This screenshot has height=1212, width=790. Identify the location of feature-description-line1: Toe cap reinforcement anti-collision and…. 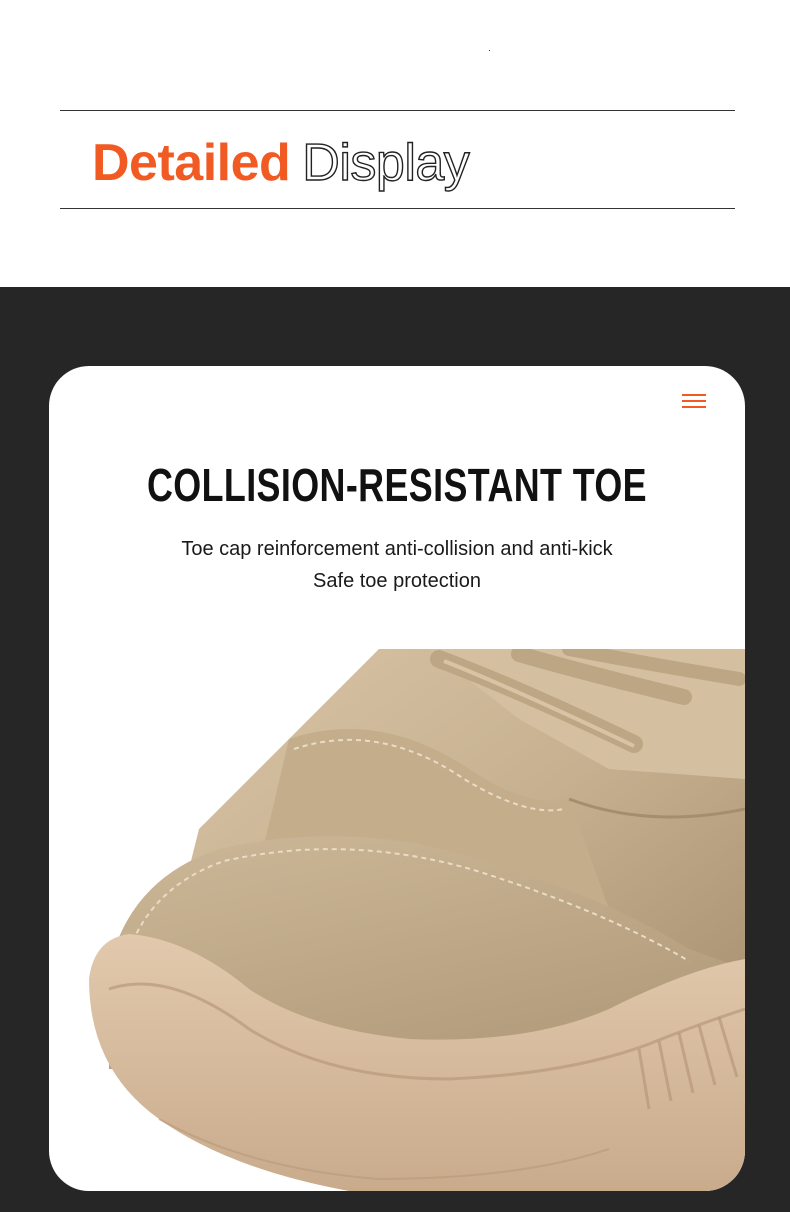
(397, 549).